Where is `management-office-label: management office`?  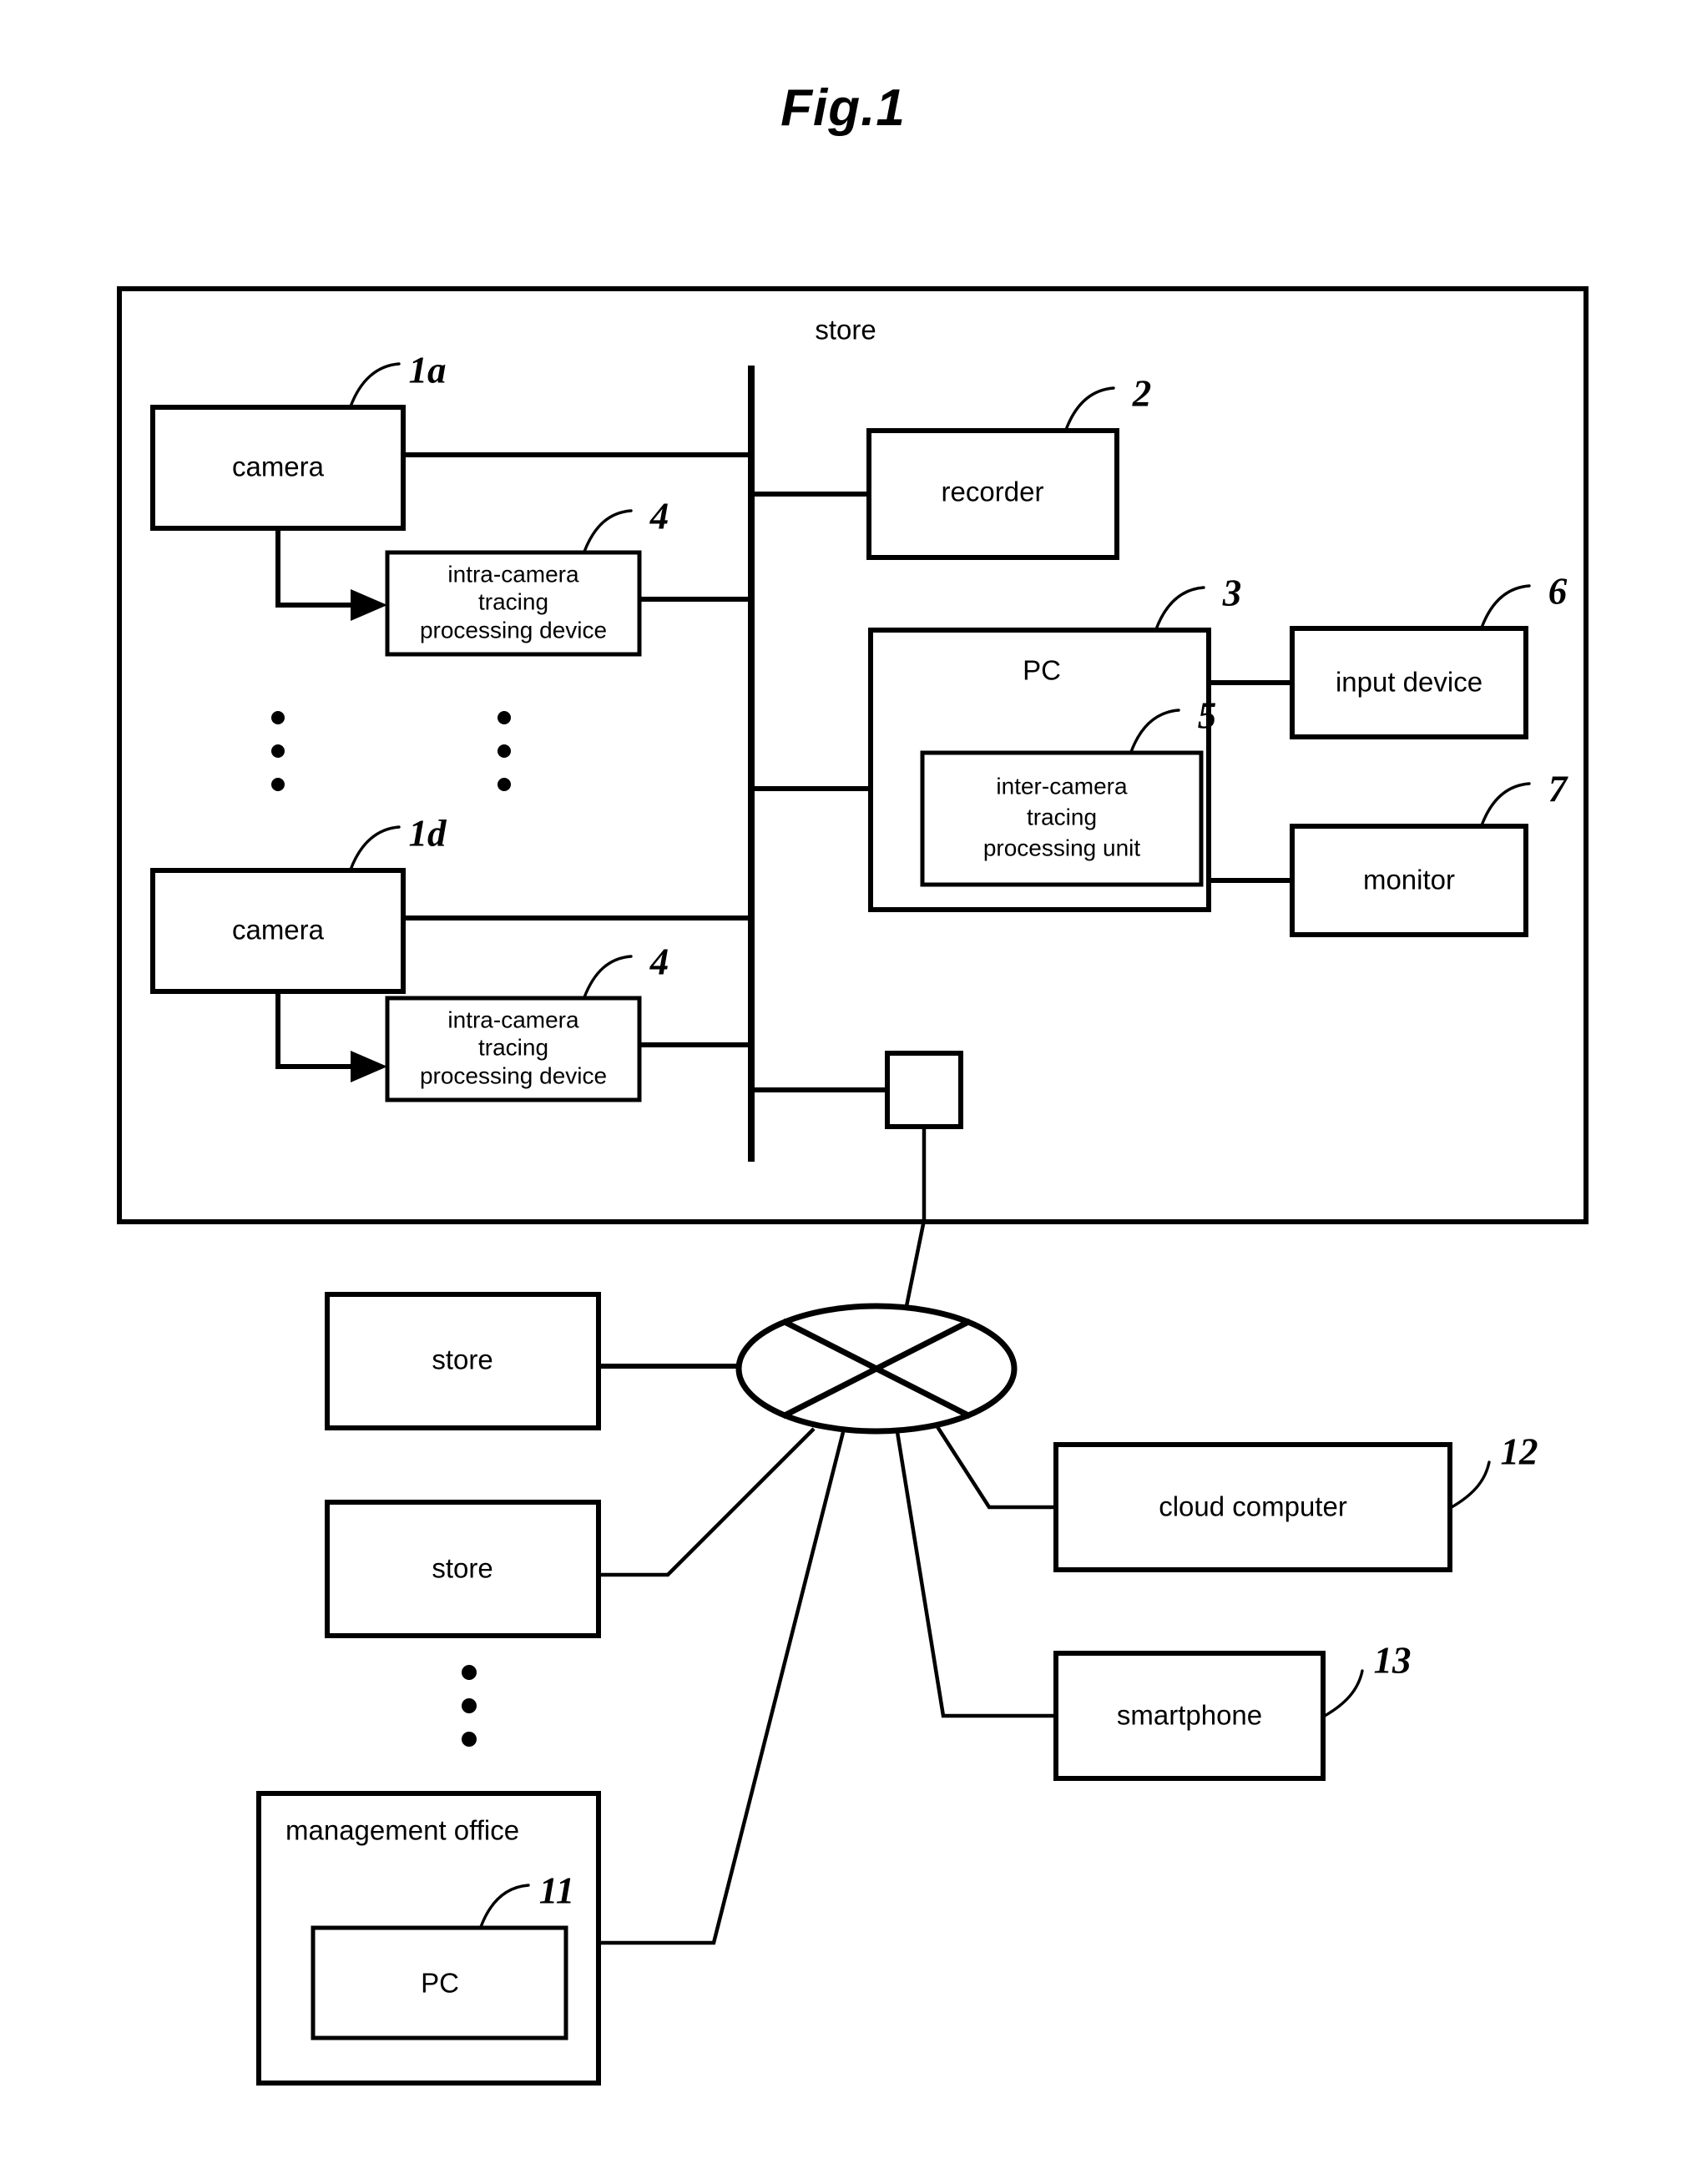 management-office-label: management office is located at coordinates (402, 1830).